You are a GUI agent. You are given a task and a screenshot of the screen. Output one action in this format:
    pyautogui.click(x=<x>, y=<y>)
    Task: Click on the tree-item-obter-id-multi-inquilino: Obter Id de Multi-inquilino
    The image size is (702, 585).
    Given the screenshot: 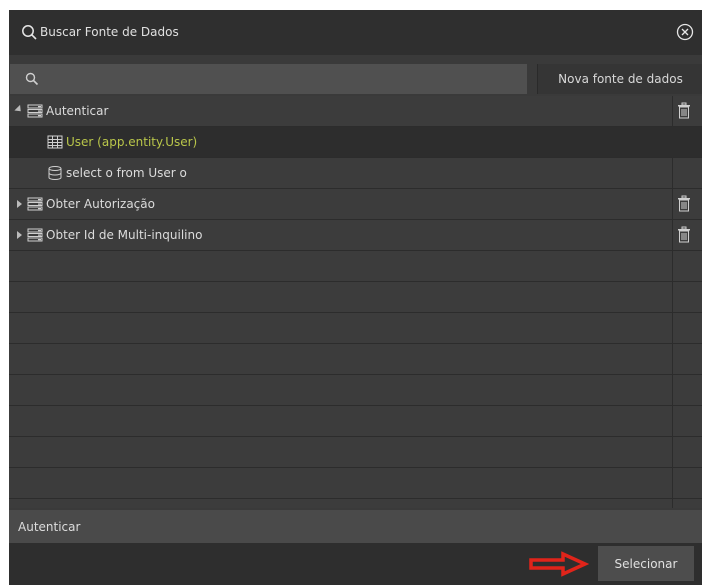 What is the action you would take?
    pyautogui.click(x=355, y=235)
    